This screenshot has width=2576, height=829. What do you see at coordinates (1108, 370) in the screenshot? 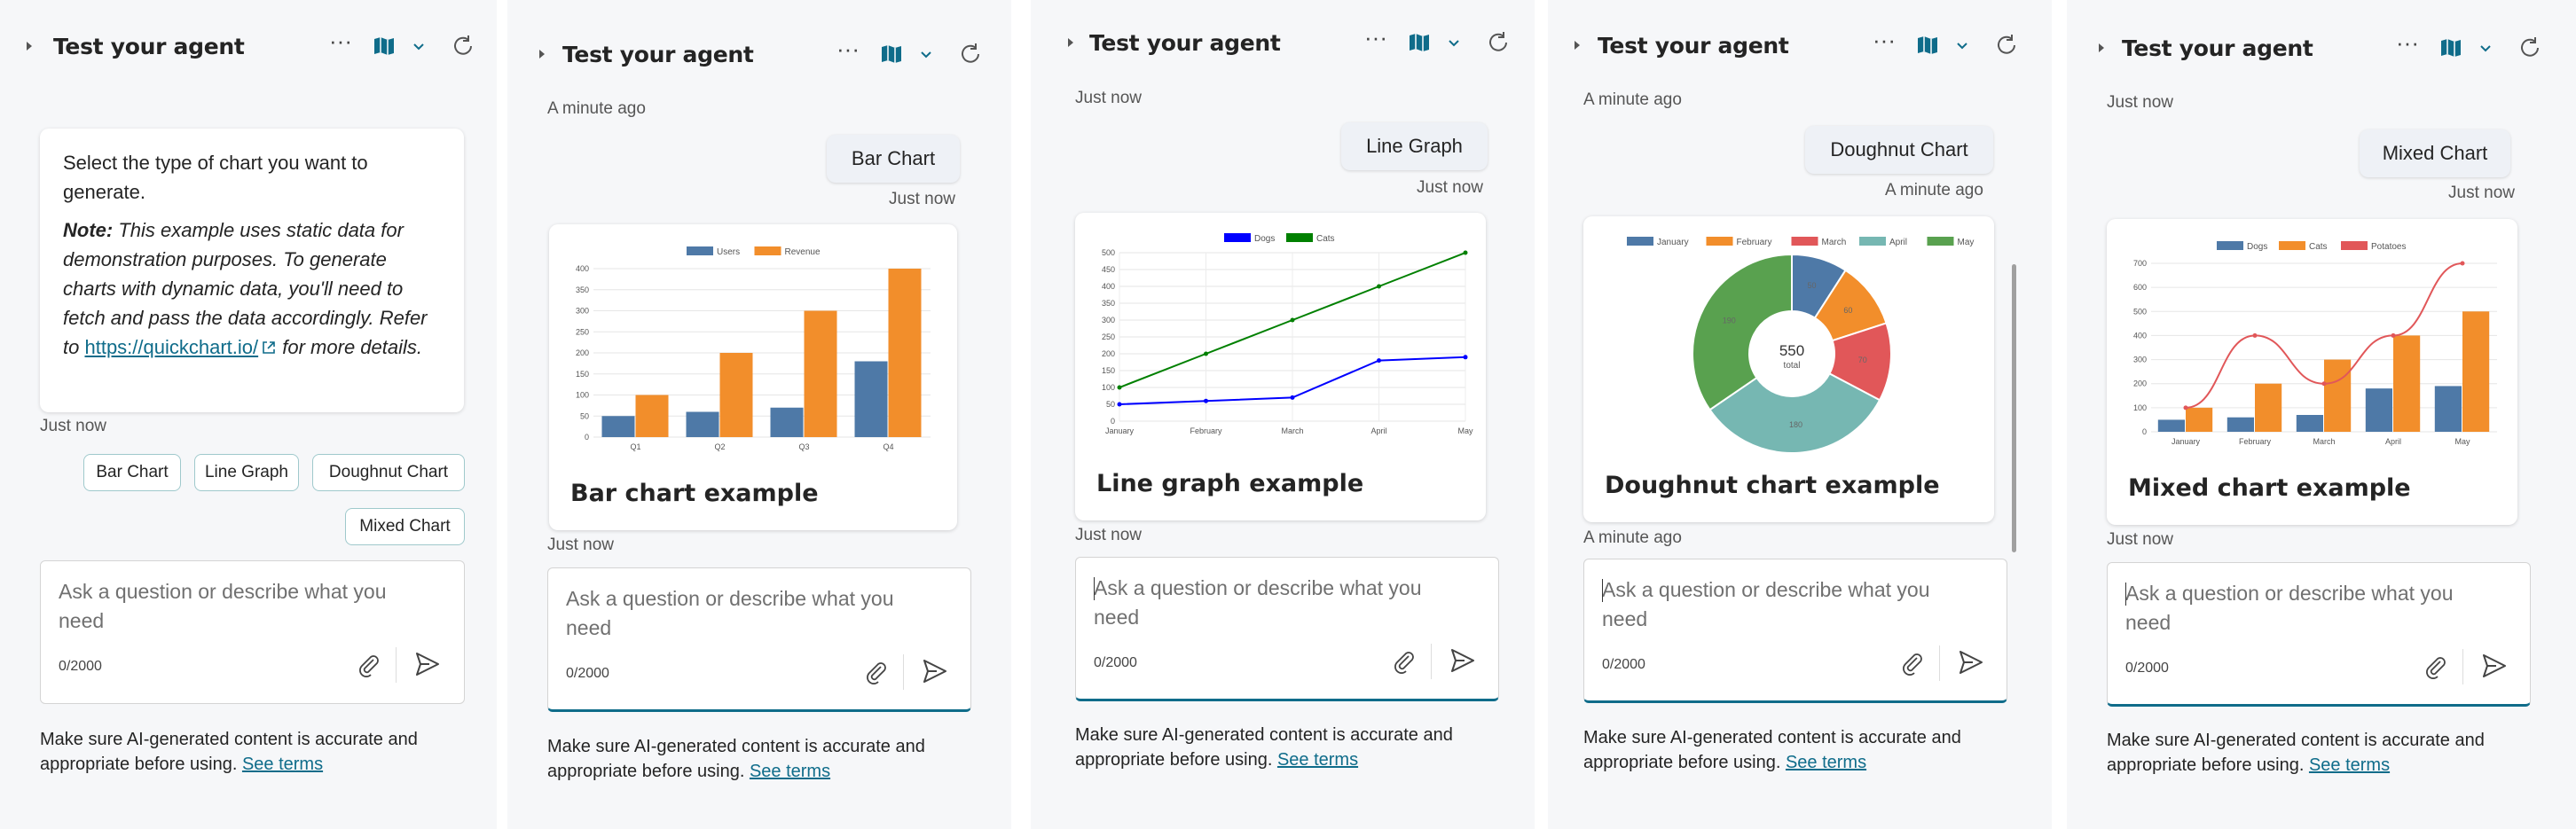
I see `y-tick-label: 150` at bounding box center [1108, 370].